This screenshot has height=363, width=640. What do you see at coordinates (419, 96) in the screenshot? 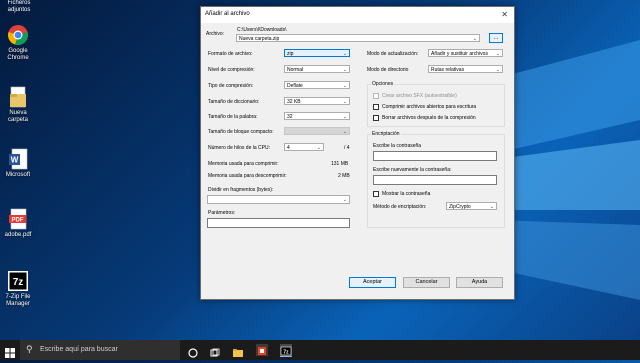
I see `sfx-label: Crear archivo SFX (autoextraíble)` at bounding box center [419, 96].